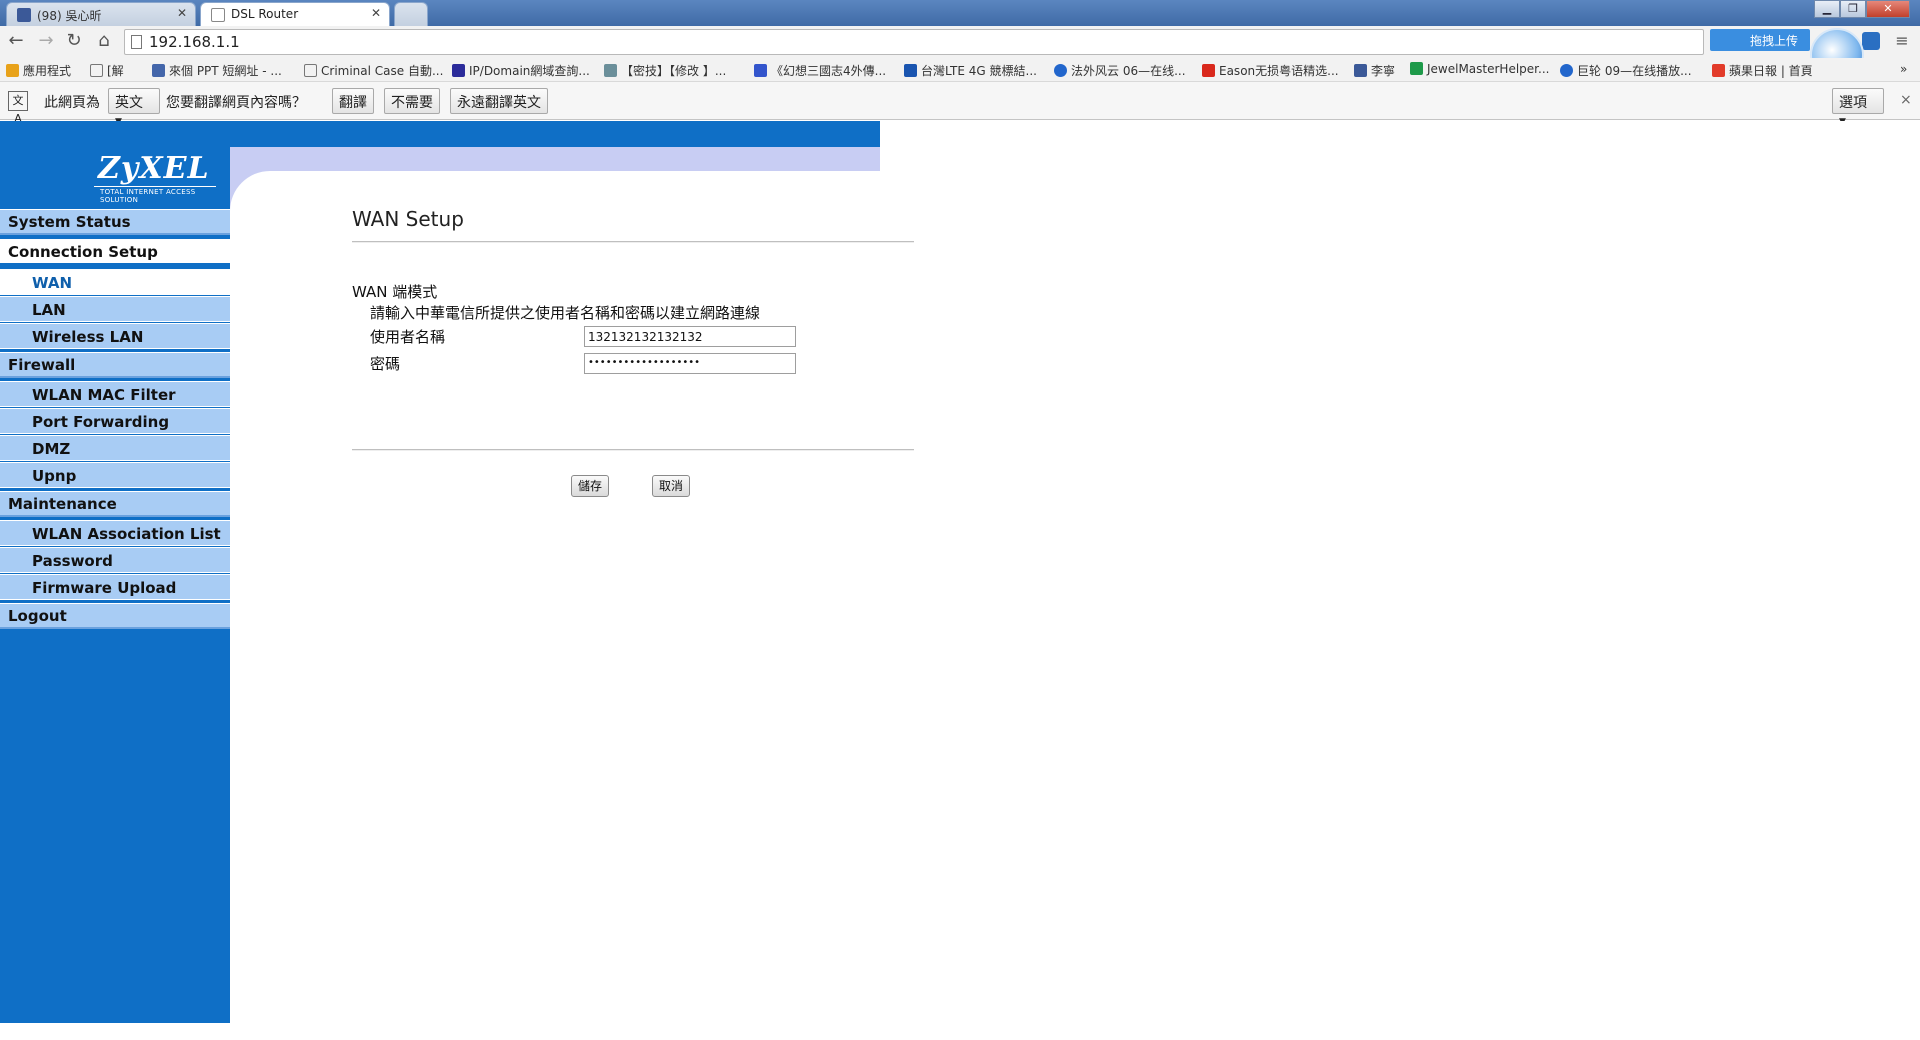  Describe the element at coordinates (353, 101) in the screenshot. I see `translate-button: 翻譯` at that location.